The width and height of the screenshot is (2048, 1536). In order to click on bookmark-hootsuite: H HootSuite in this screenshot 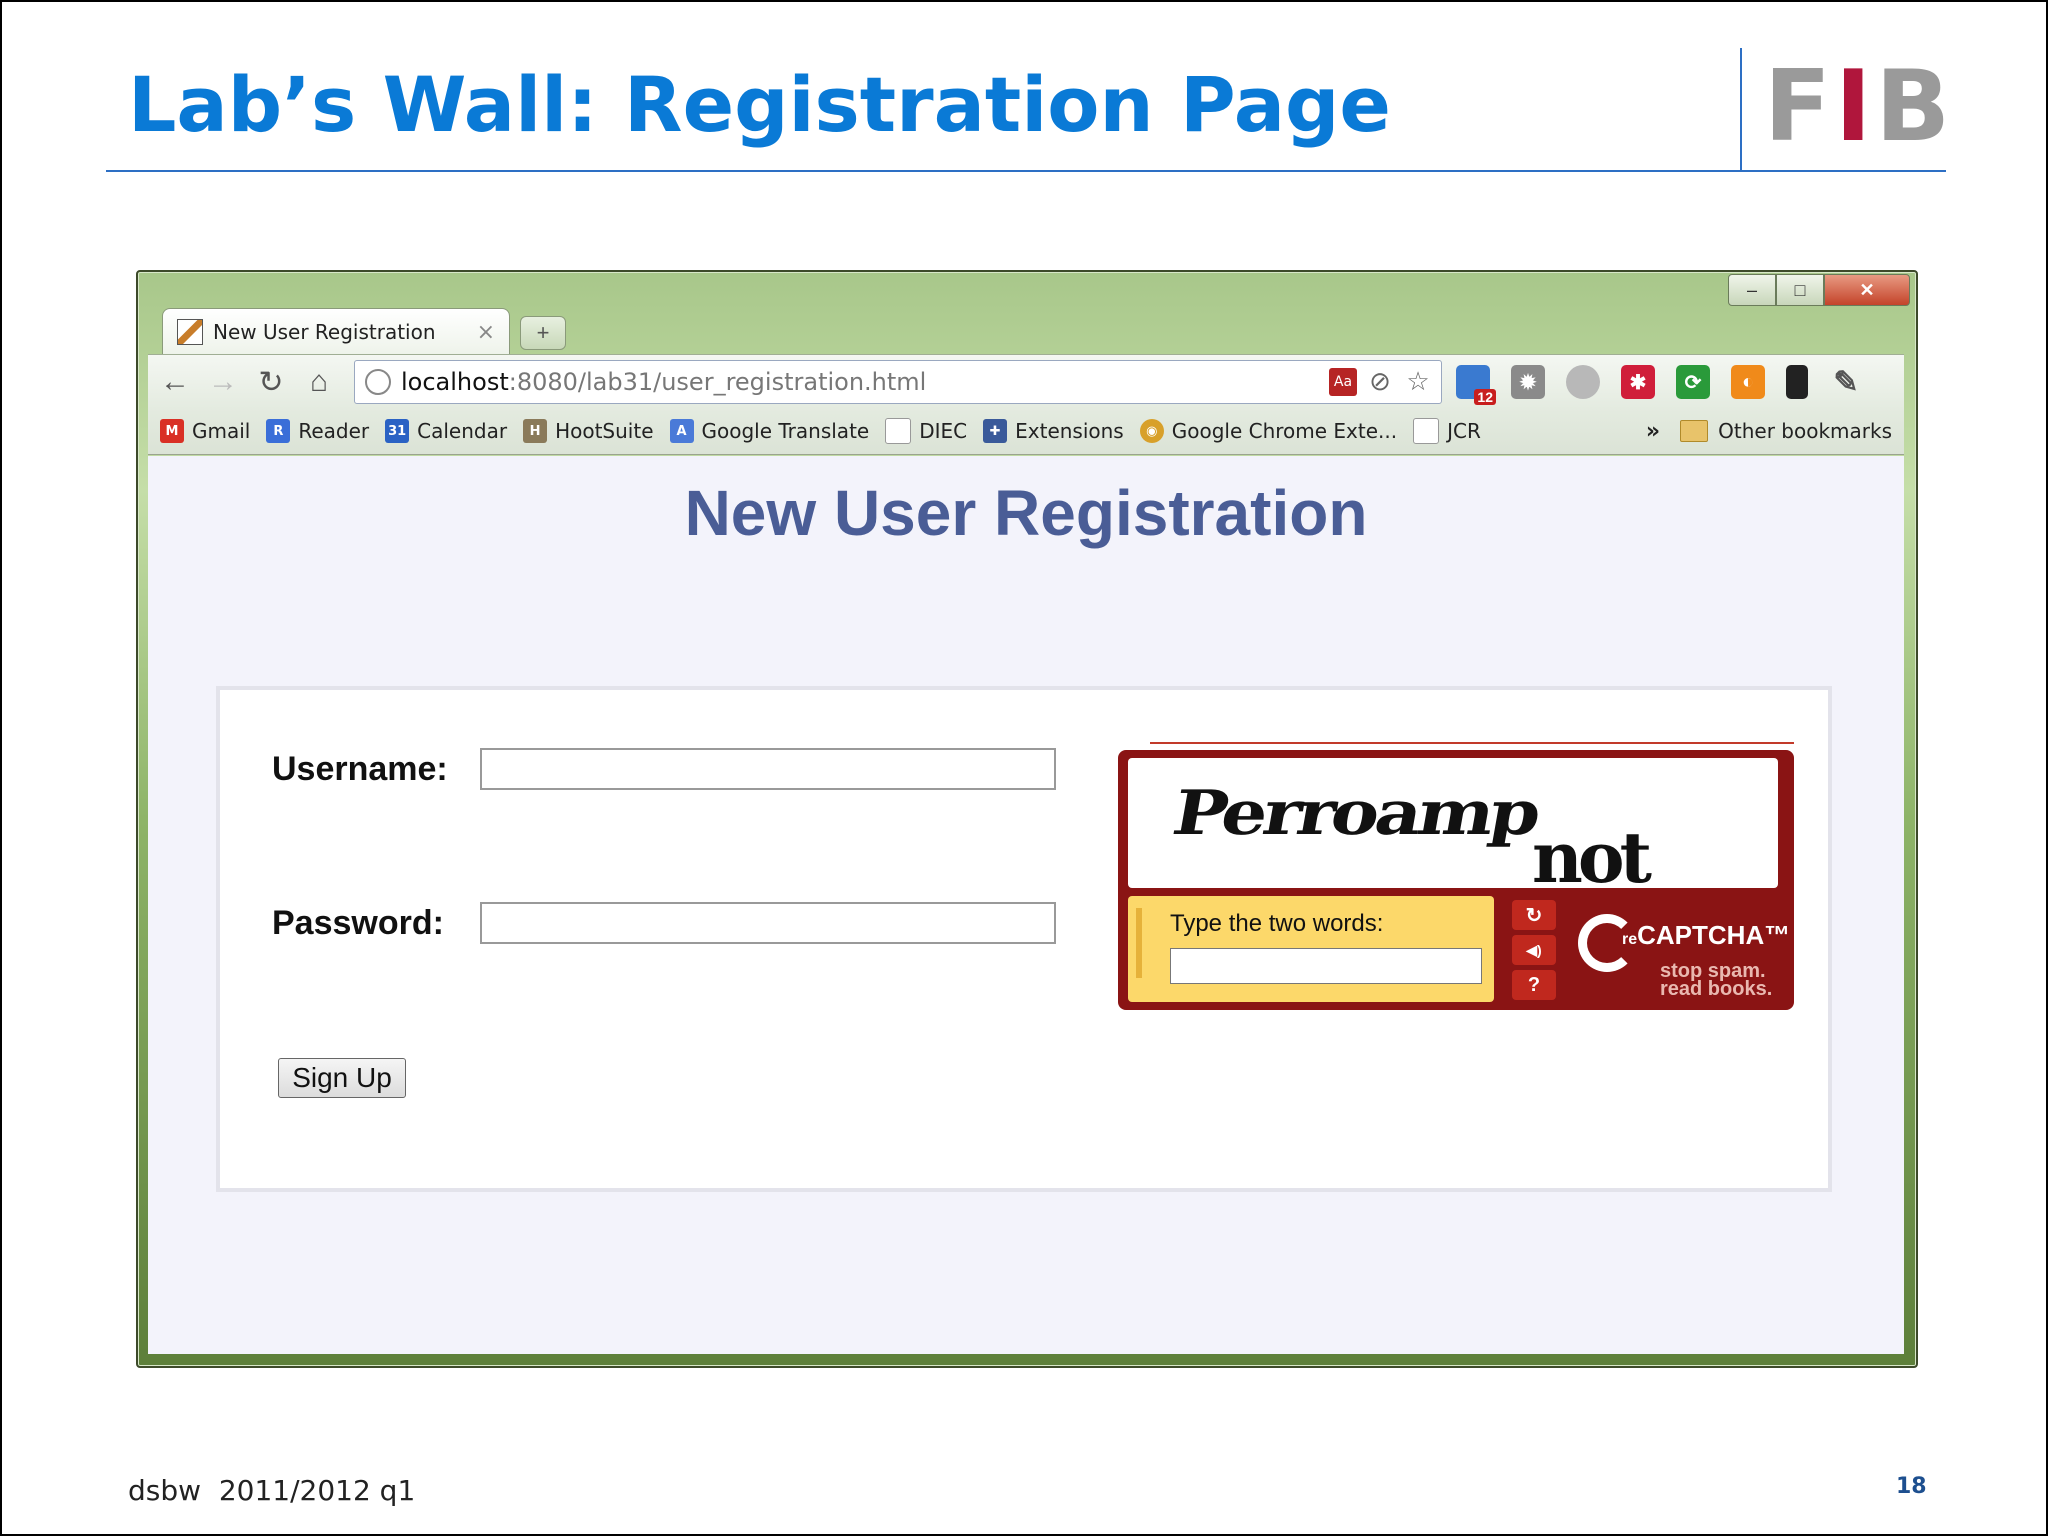, I will do `click(588, 431)`.